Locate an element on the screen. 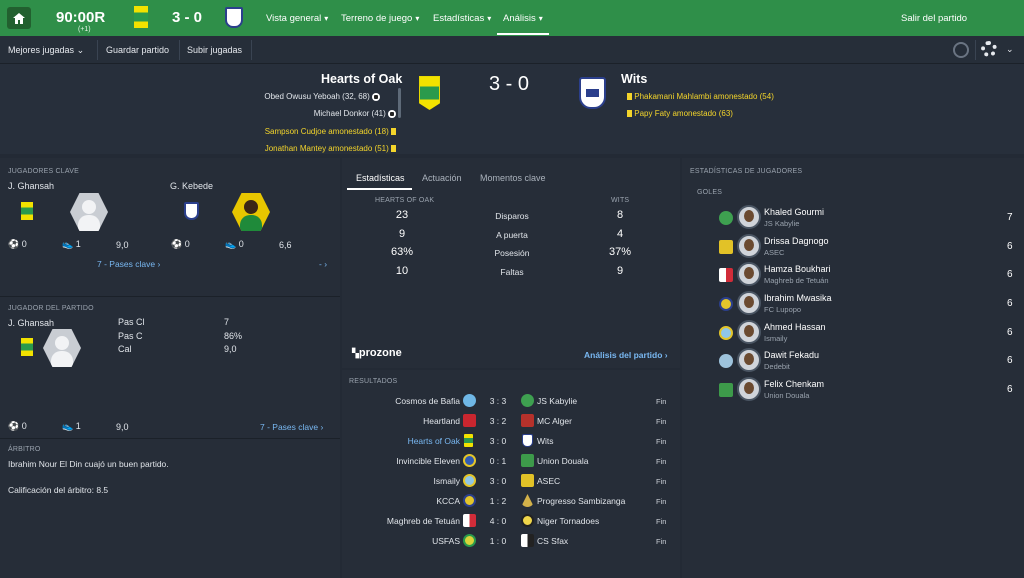 This screenshot has height=578, width=1024. scorer-row: Drissa Dagnogo ASEC 6 is located at coordinates (867, 247).